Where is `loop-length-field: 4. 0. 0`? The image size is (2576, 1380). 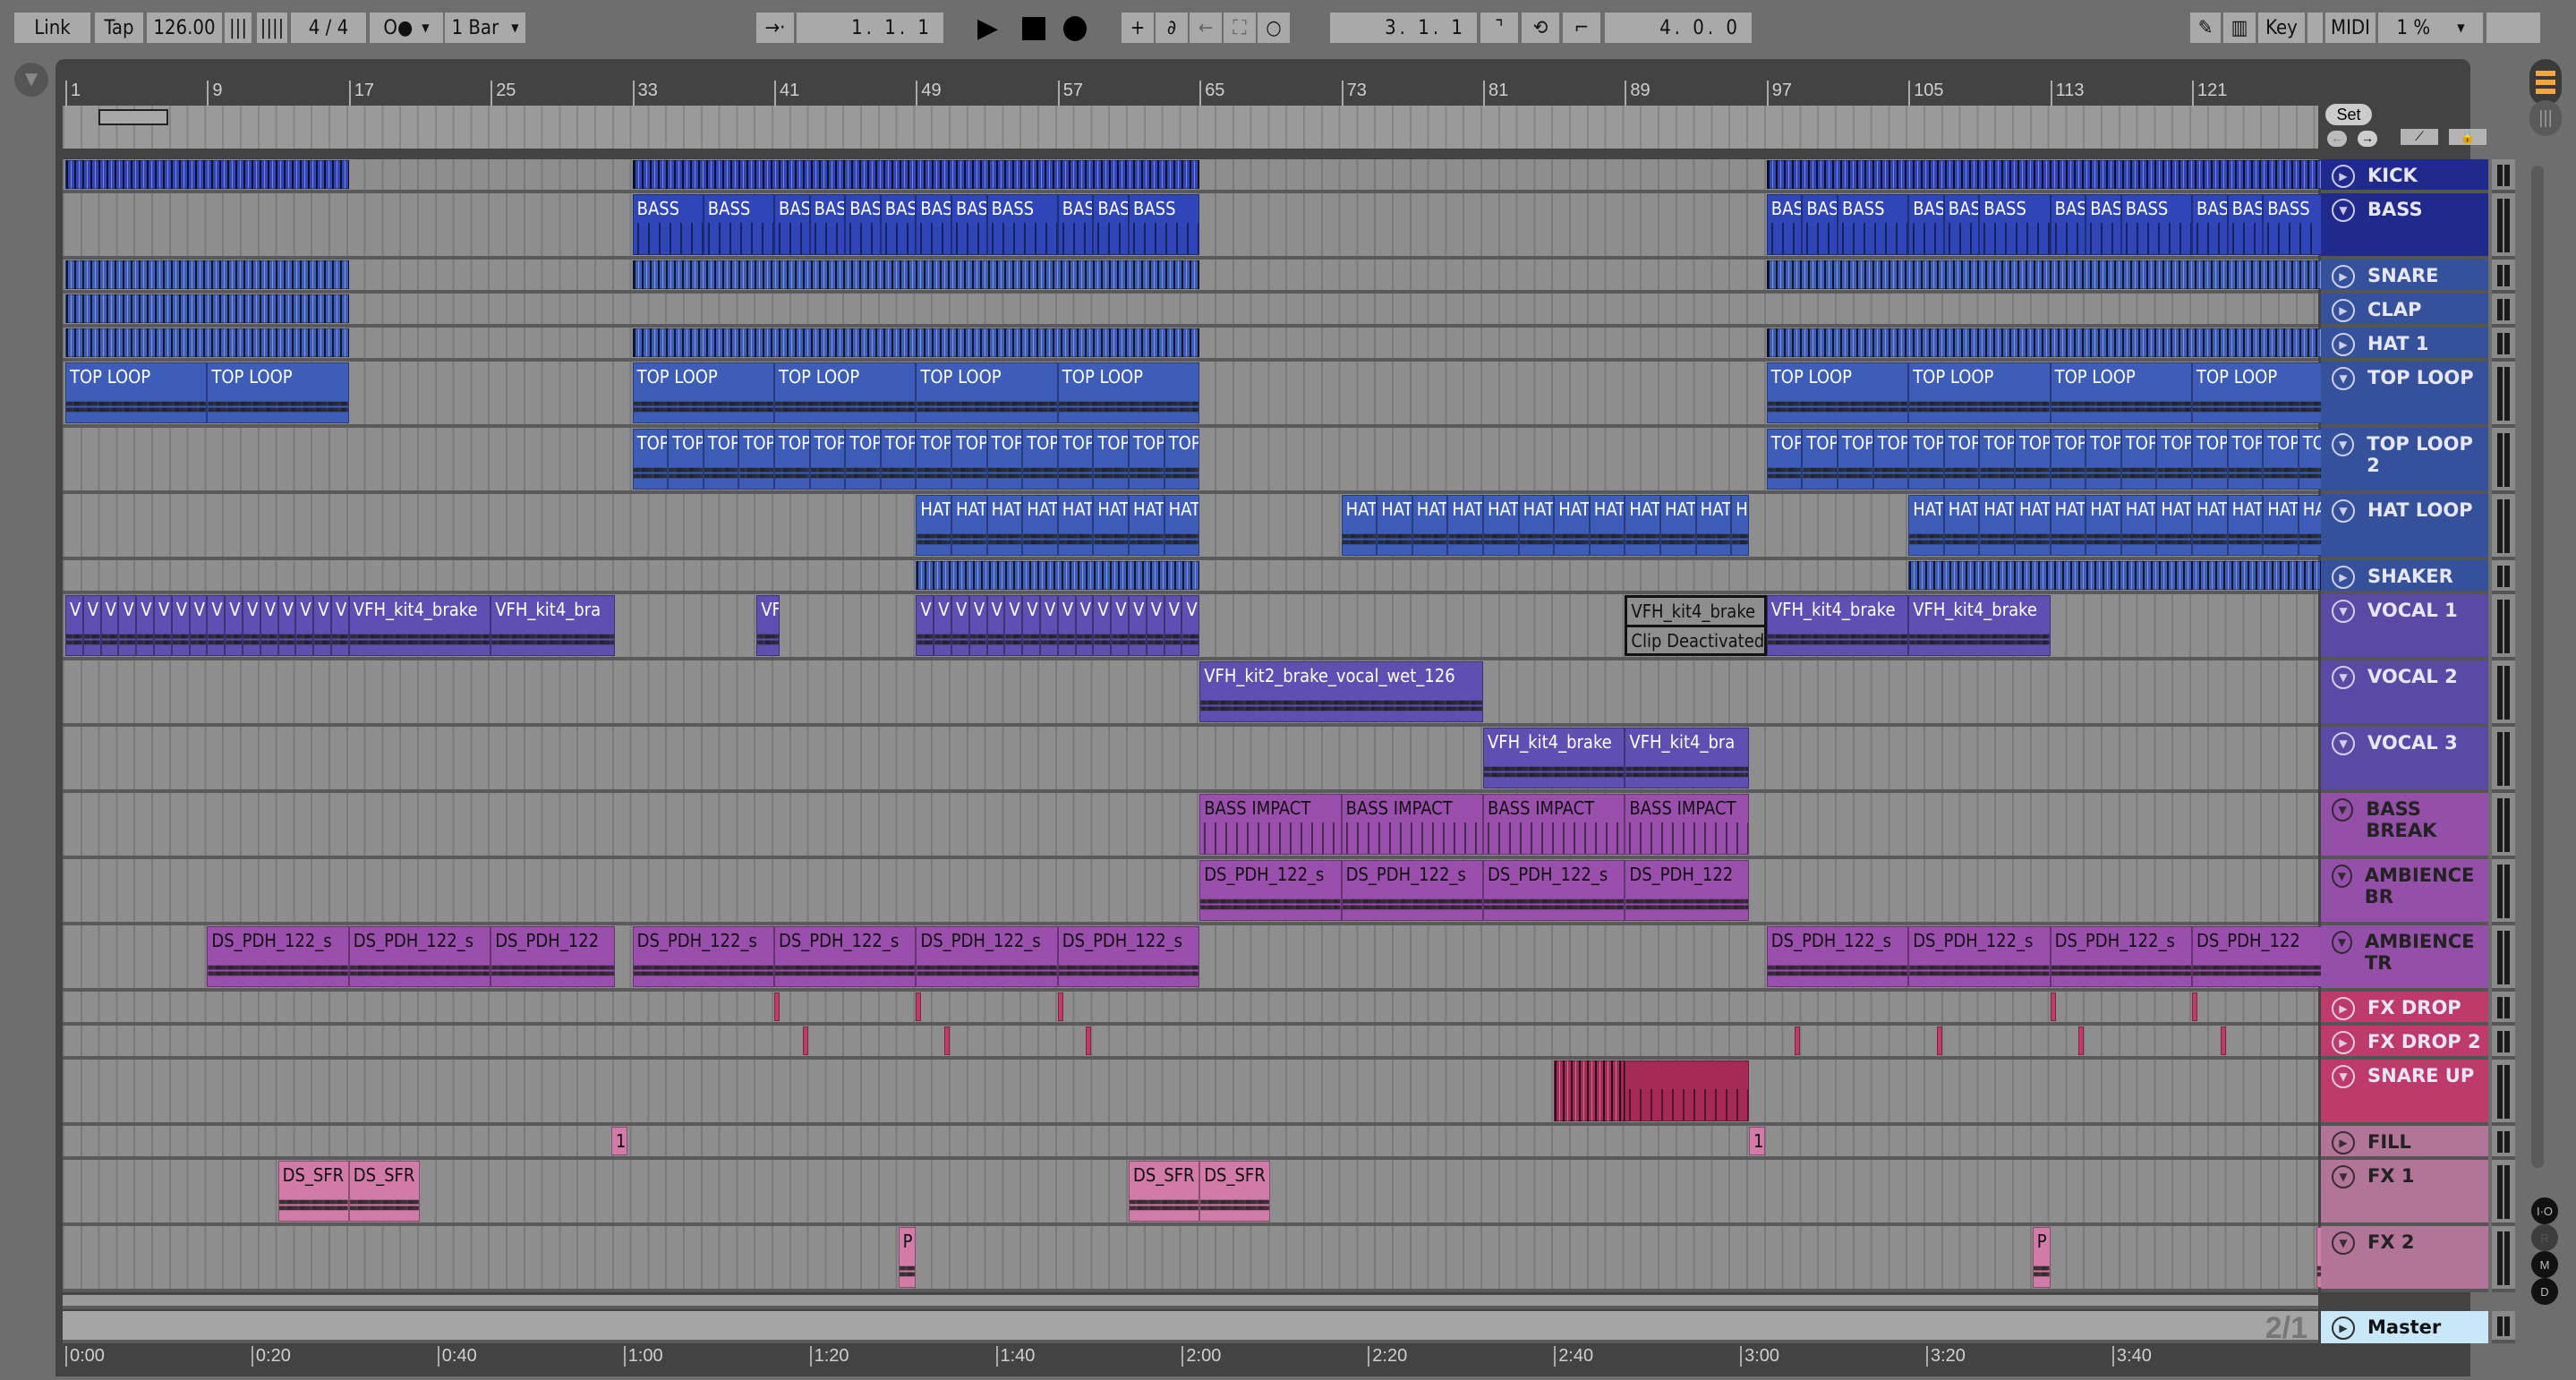
loop-length-field: 4. 0. 0 is located at coordinates (1678, 28).